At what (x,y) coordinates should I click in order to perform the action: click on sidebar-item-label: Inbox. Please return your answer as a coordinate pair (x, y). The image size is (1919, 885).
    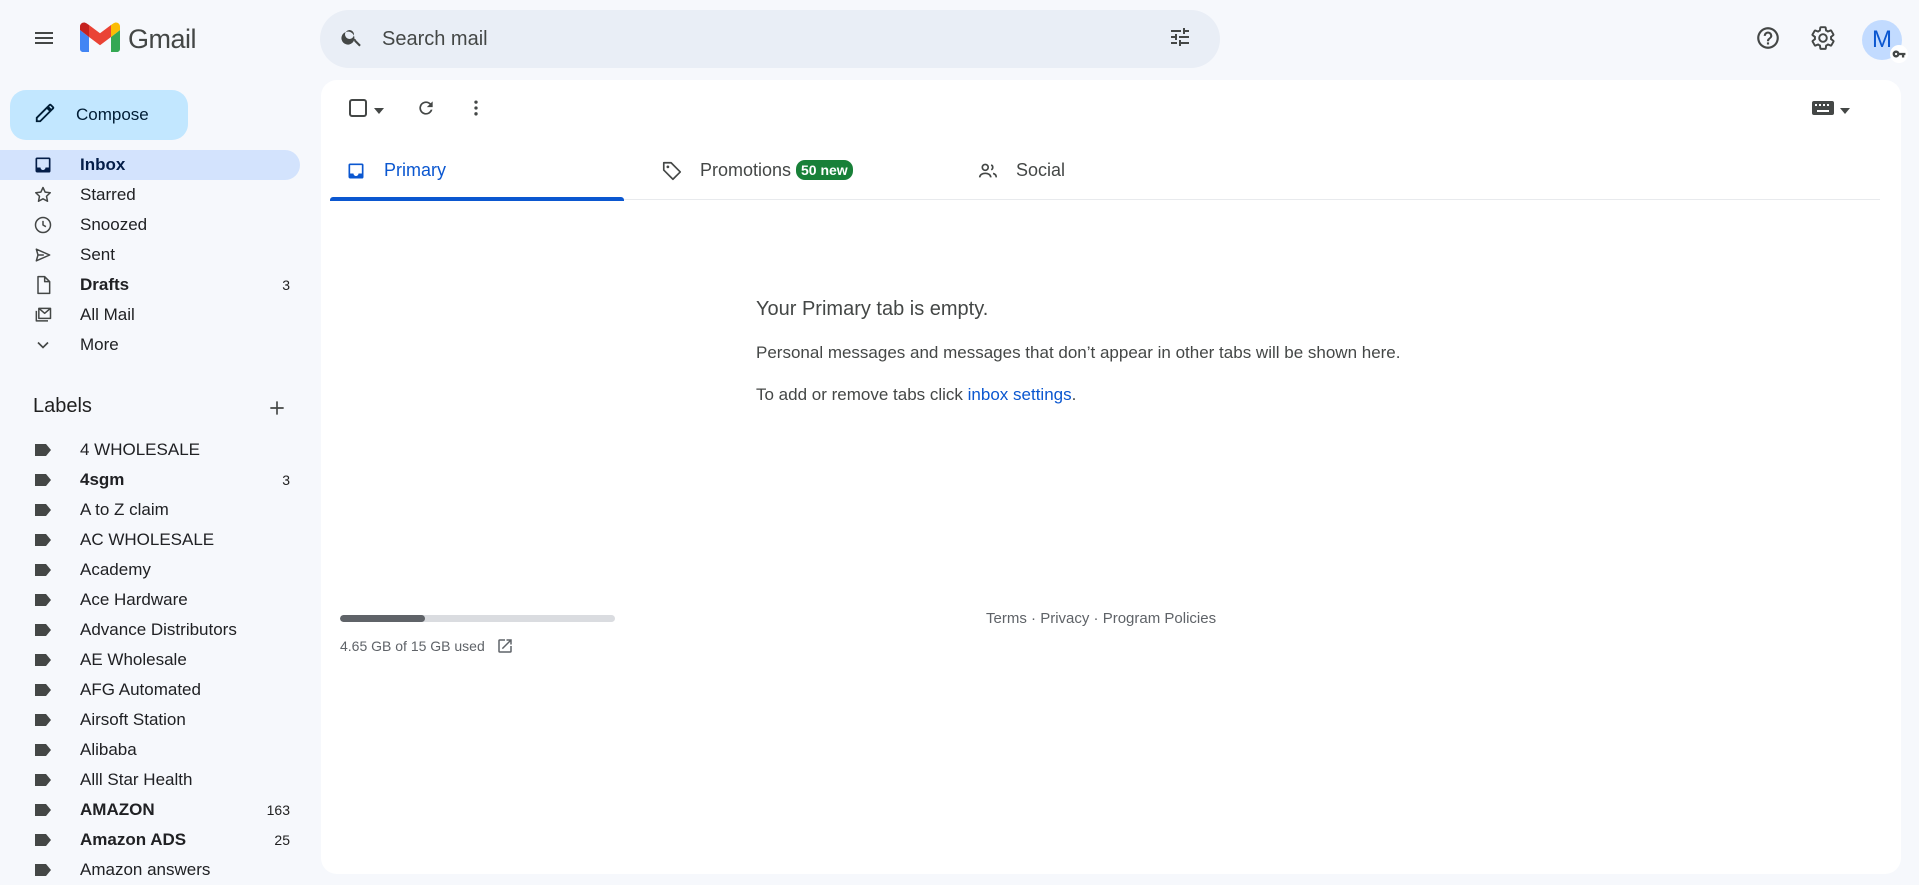
    Looking at the image, I should click on (103, 164).